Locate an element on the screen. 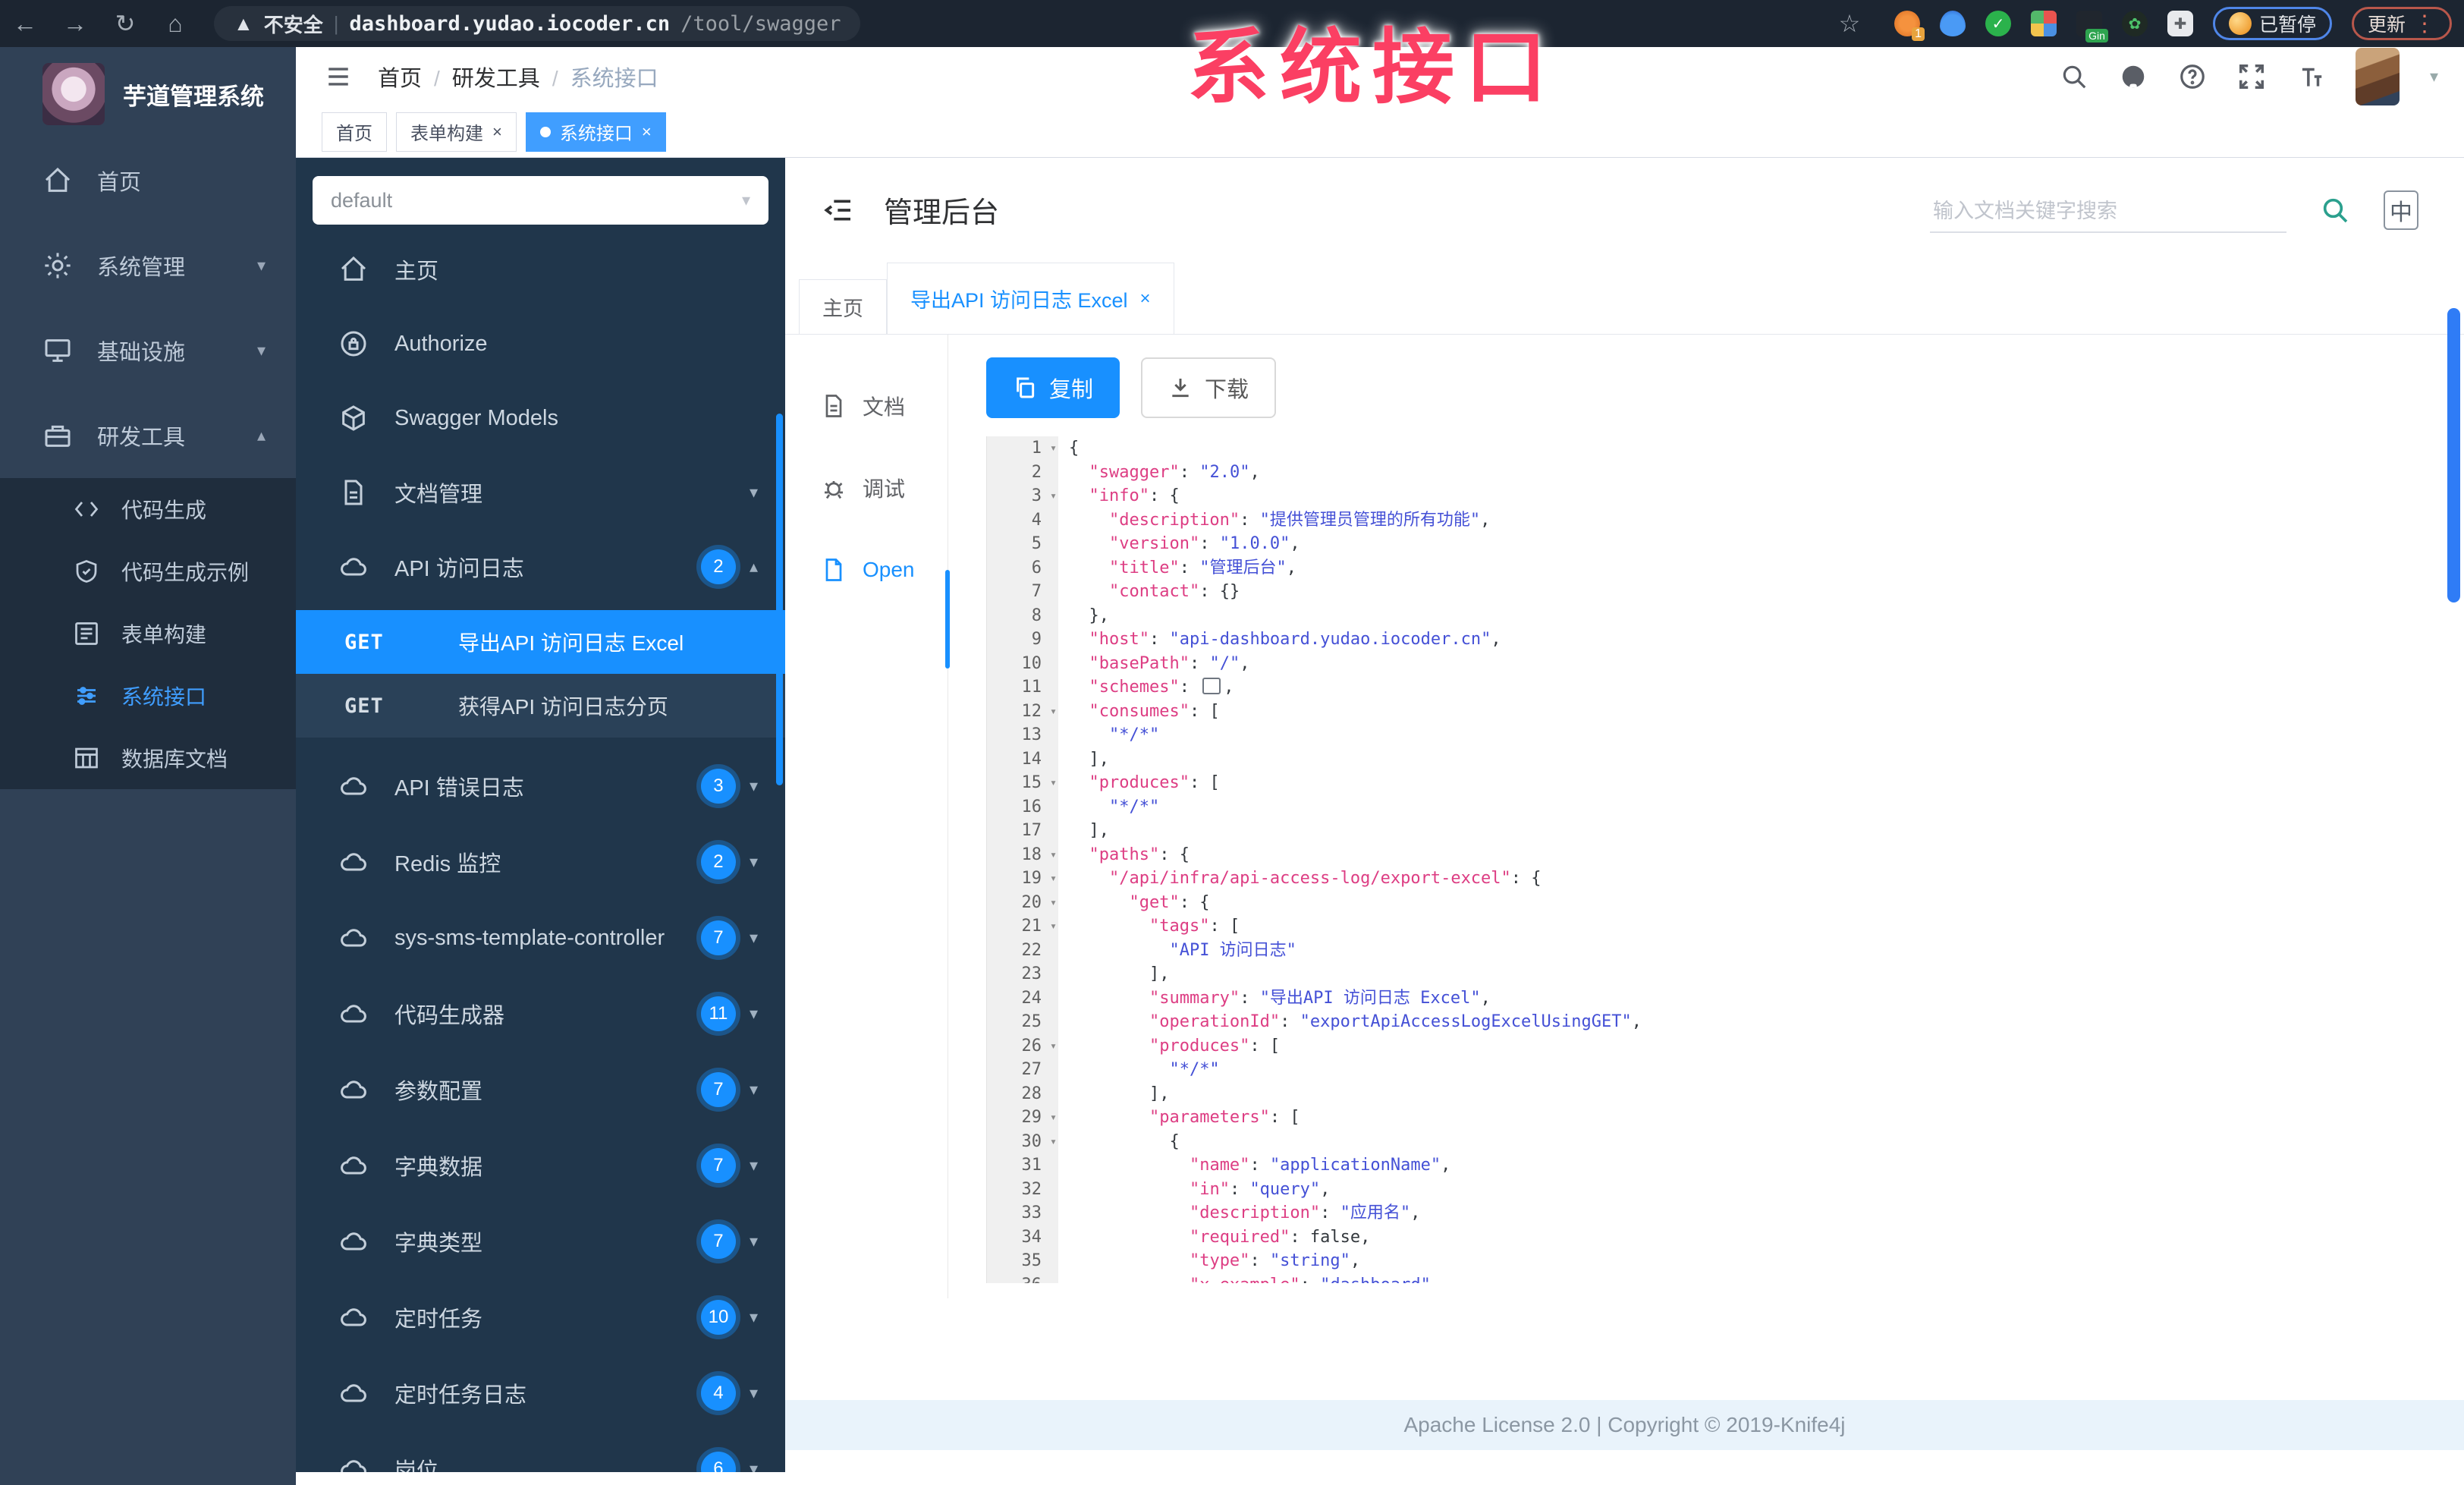 The image size is (2464, 1485). update-label: 更新 is located at coordinates (2386, 25).